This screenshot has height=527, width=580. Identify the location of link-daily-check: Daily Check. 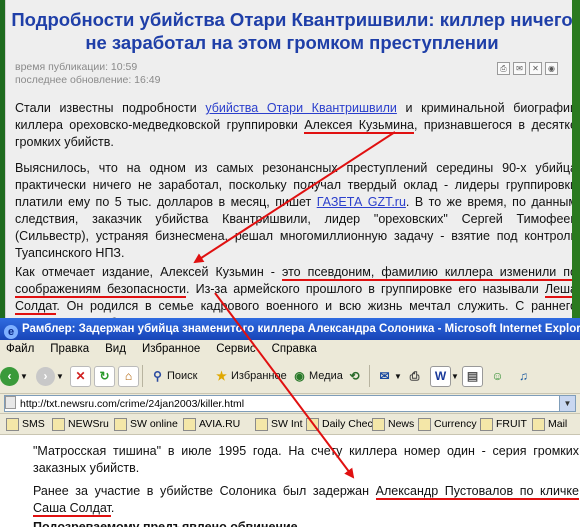
(342, 424).